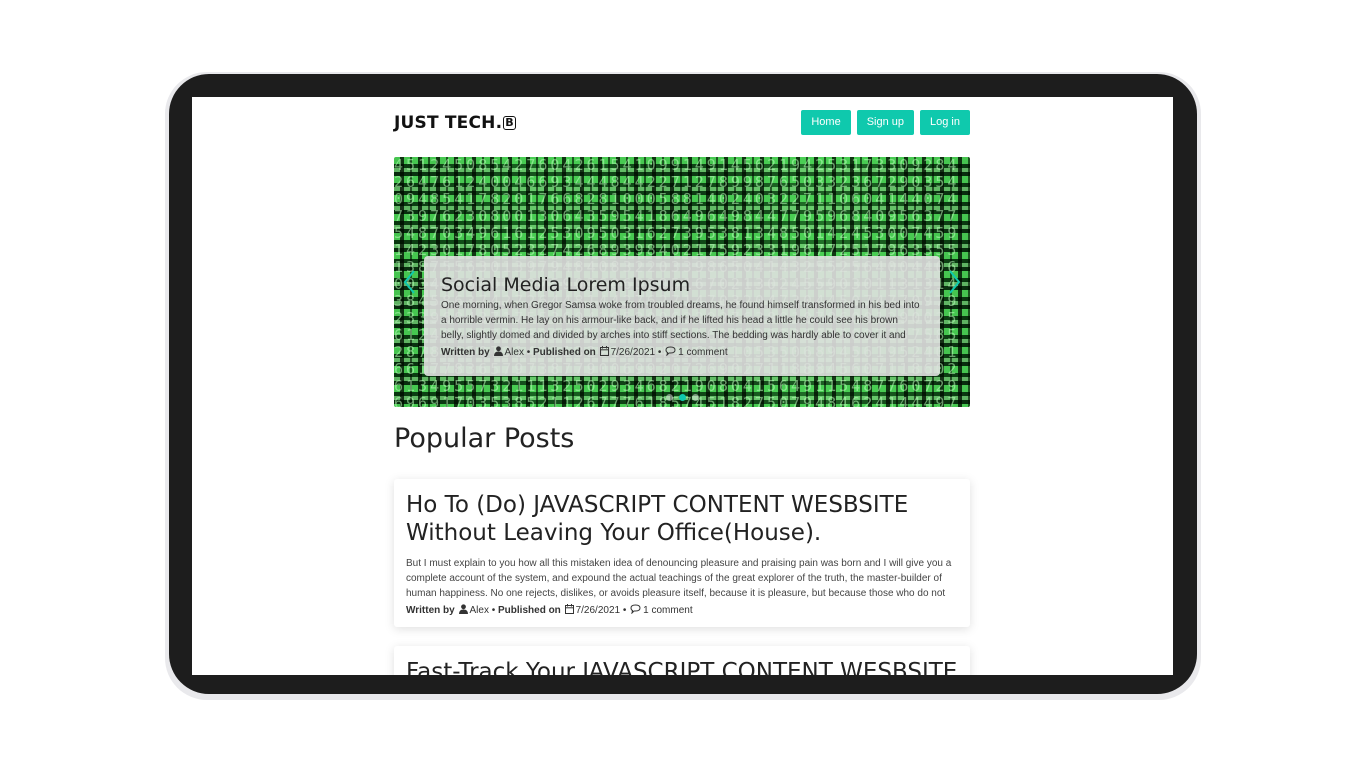 The height and width of the screenshot is (768, 1366). Describe the element at coordinates (682, 285) in the screenshot. I see `hero-post-title: Social Media Lorem Ipsum` at that location.